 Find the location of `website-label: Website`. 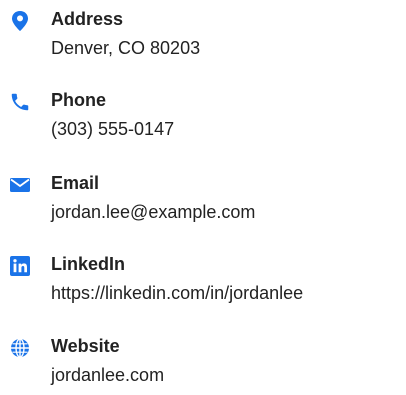

website-label: Website is located at coordinates (85, 346).